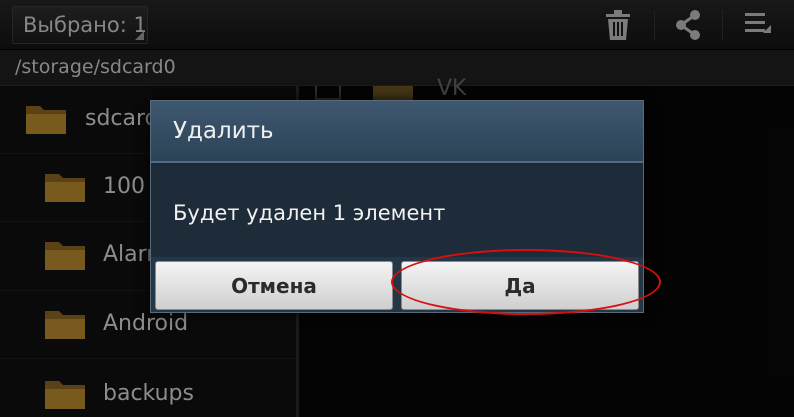 The height and width of the screenshot is (417, 794). I want to click on confirm-button-label: Да, so click(520, 285).